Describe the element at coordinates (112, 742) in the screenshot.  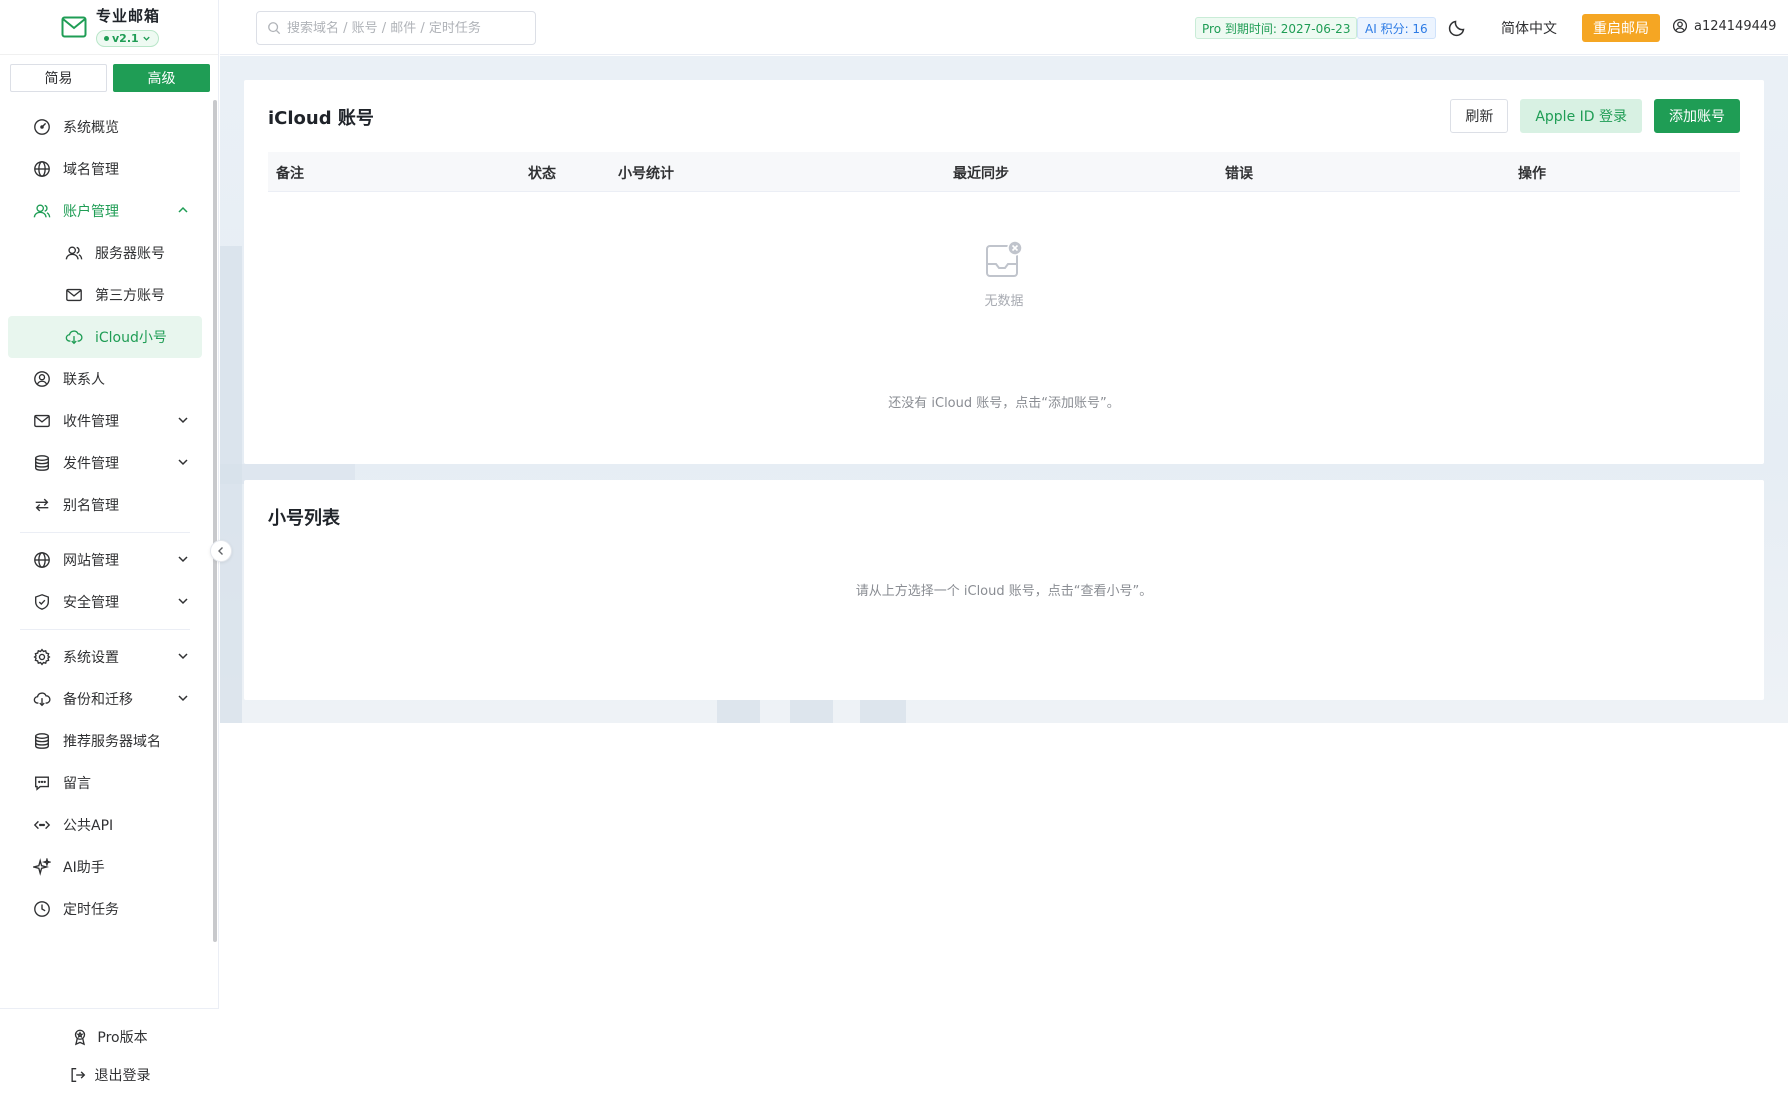
I see `sidebar-item-label: 推荐服务器域名` at that location.